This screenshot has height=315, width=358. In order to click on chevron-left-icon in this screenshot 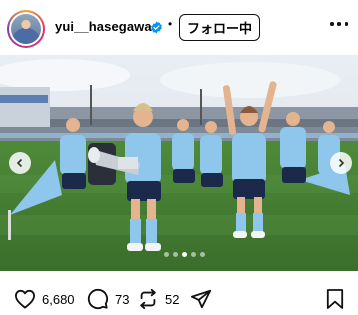, I will do `click(19, 163)`.